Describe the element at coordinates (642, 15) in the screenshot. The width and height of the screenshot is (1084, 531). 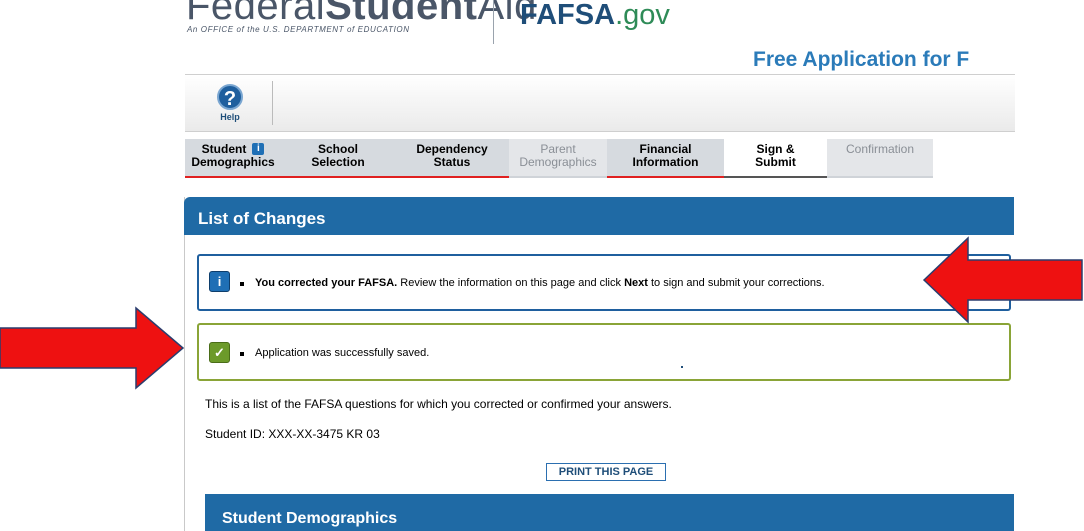
I see `fafsa-gov-suffix: .gov` at that location.